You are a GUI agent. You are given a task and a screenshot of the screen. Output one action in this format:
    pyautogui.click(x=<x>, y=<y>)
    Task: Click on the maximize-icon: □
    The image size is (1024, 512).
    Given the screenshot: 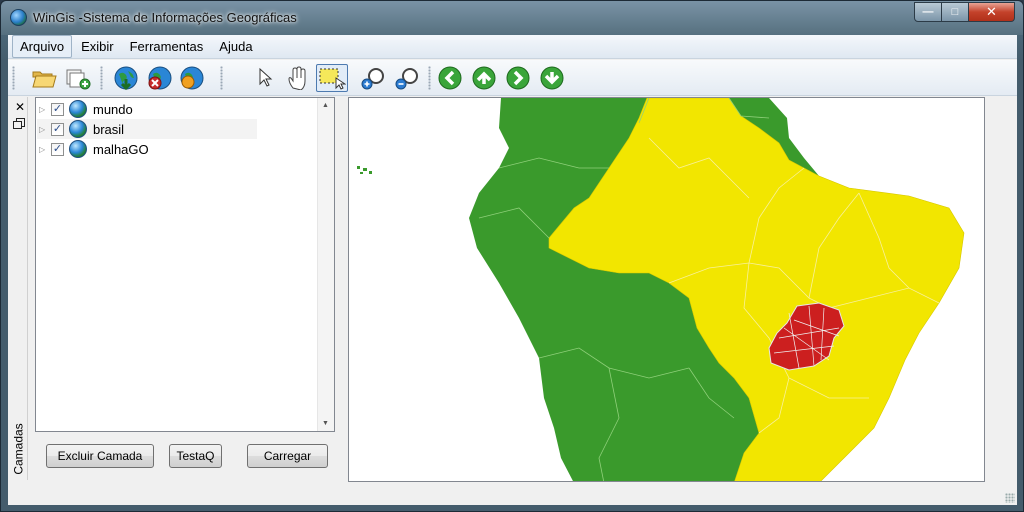 What is the action you would take?
    pyautogui.click(x=955, y=12)
    